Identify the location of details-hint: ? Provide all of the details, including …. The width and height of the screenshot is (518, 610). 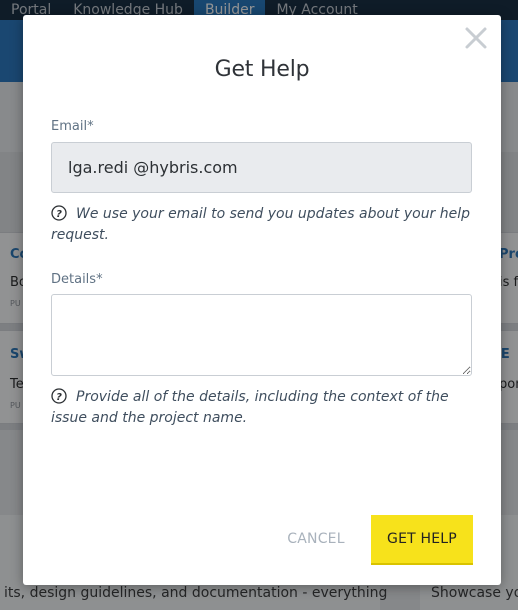
(261, 408).